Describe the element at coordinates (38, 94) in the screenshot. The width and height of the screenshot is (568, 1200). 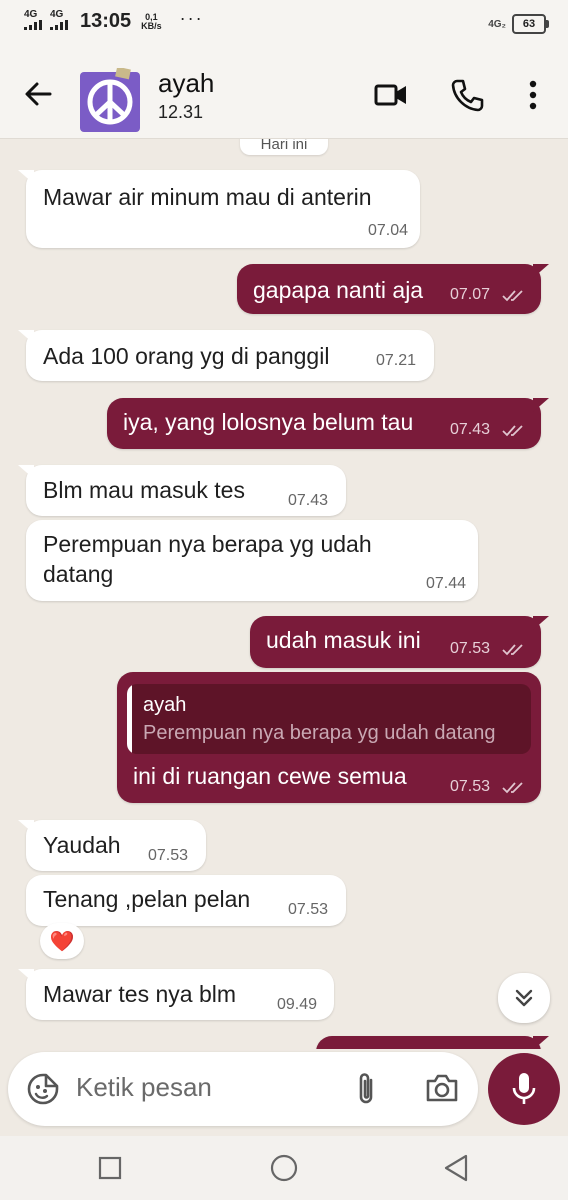
I see `back-arrow-icon` at that location.